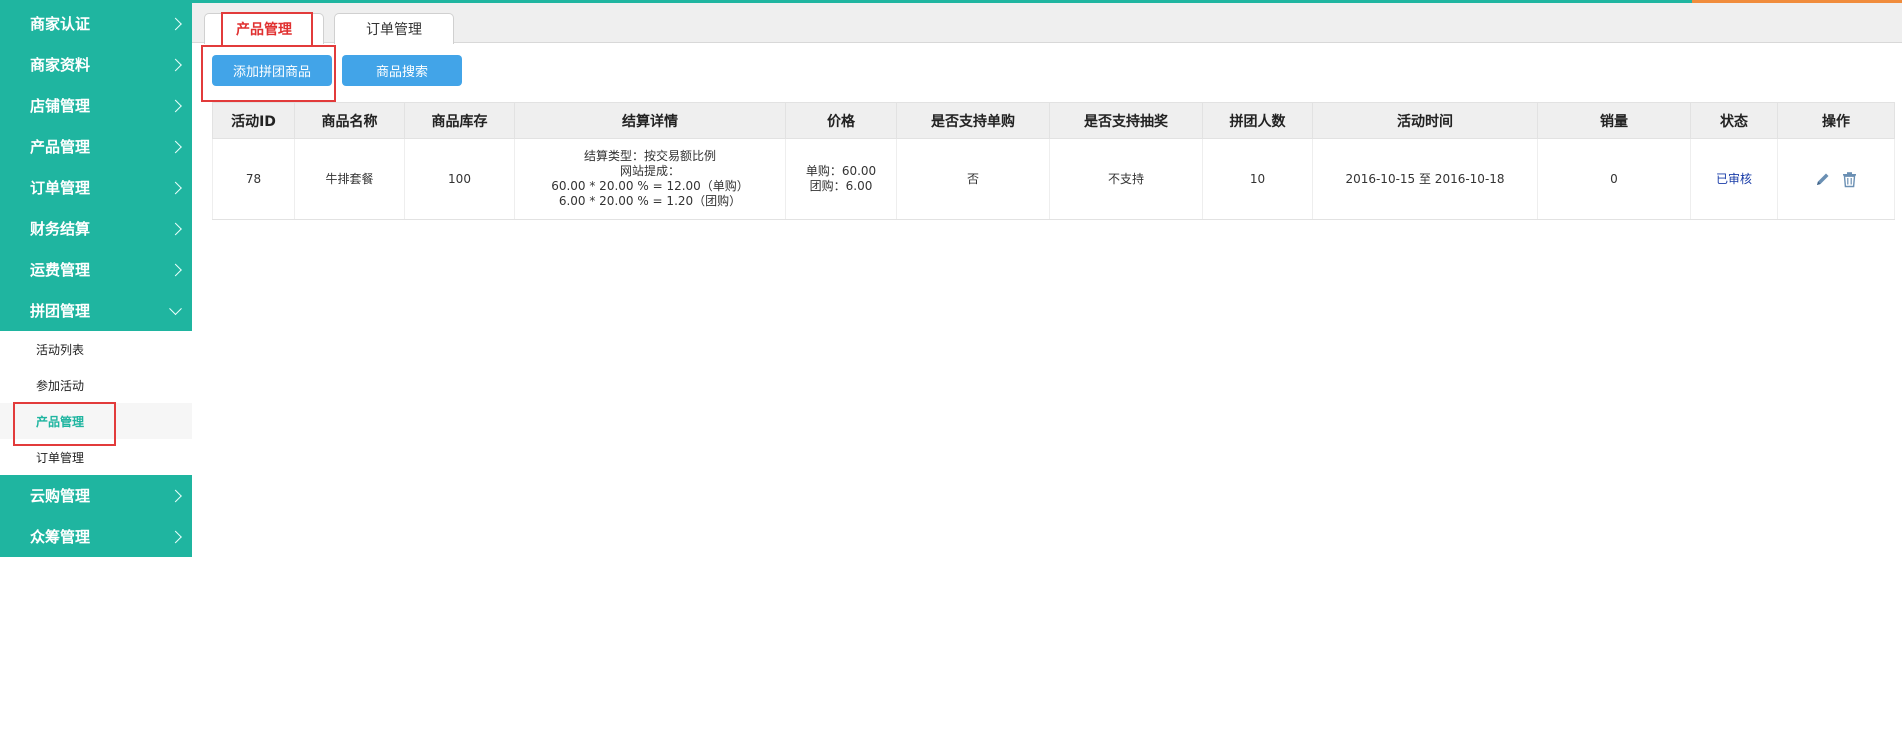 Image resolution: width=1902 pixels, height=736 pixels. Describe the element at coordinates (1836, 120) in the screenshot. I see `column-header: 操作` at that location.